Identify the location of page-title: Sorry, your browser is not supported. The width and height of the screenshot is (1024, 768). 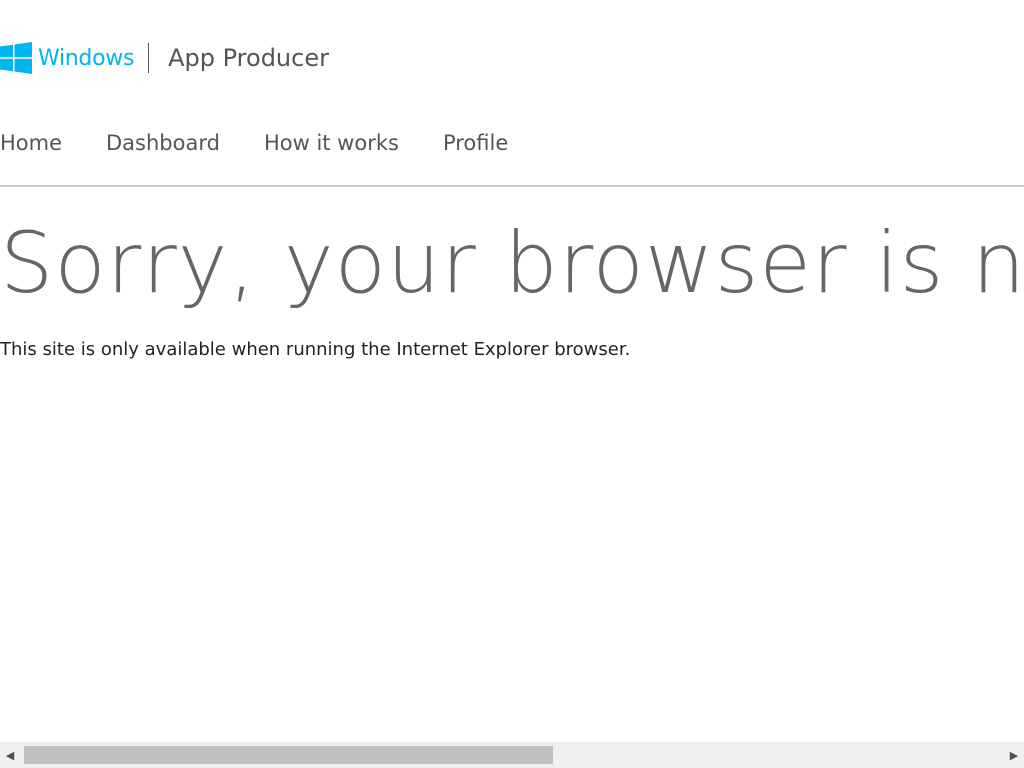
(512, 263).